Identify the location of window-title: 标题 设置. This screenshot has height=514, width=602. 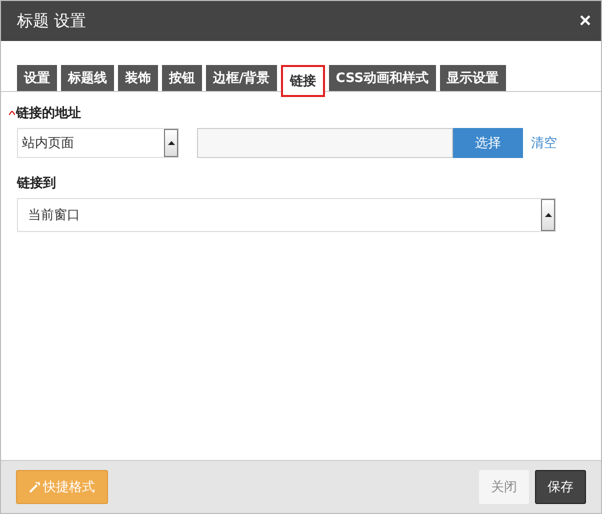
(51, 21).